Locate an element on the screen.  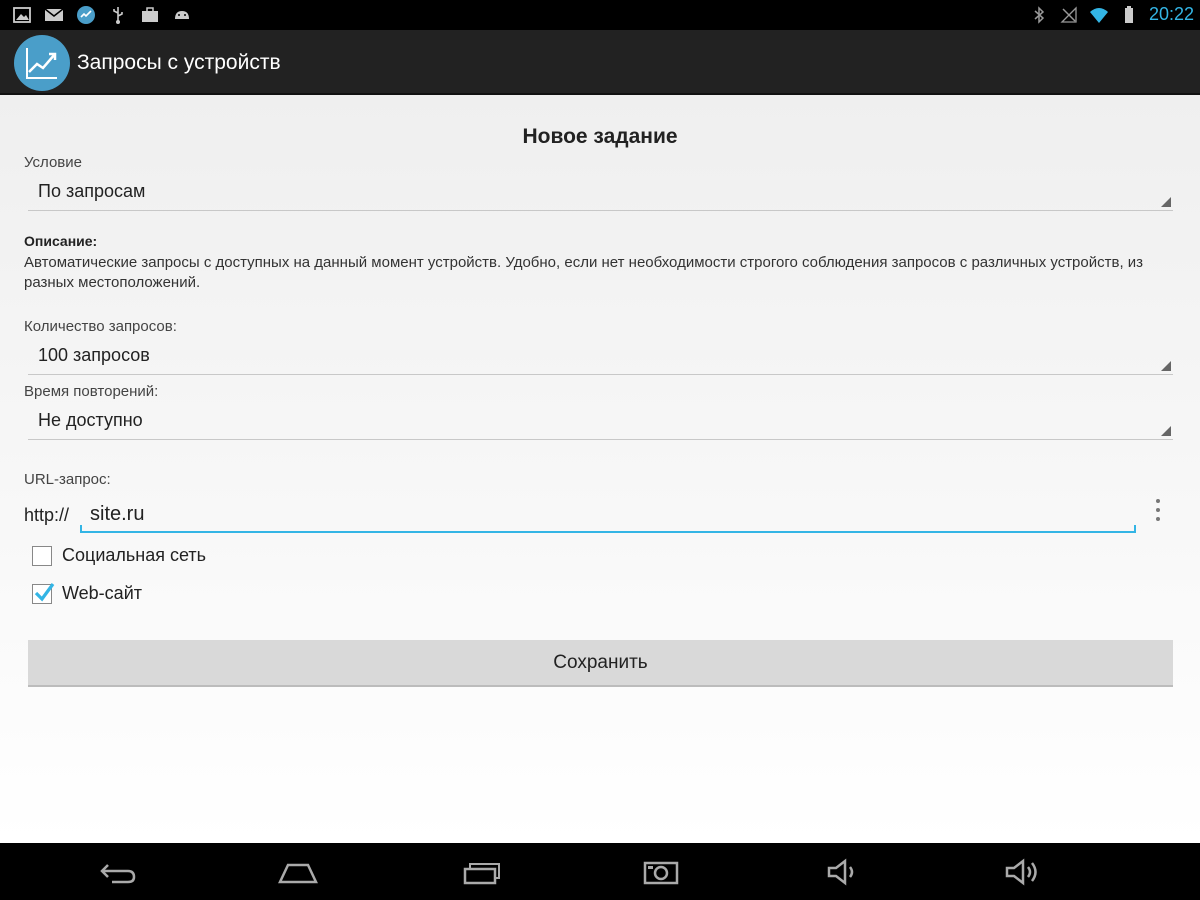
condition-spinner: По запросам is located at coordinates (600, 192).